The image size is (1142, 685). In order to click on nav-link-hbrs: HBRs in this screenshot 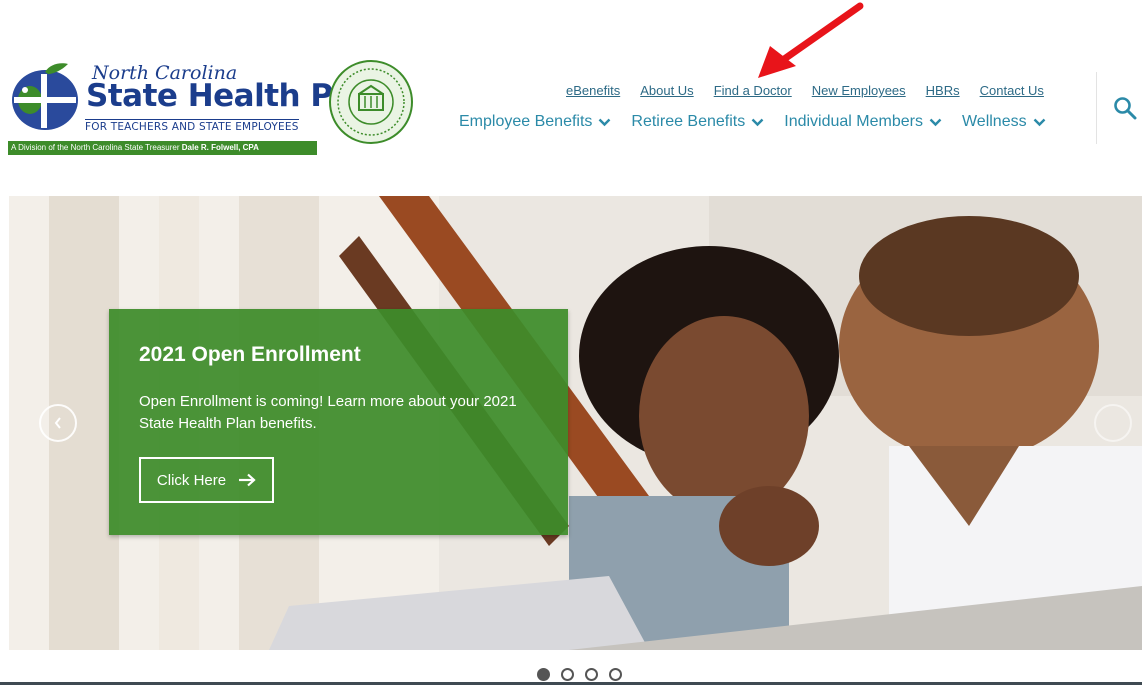, I will do `click(943, 90)`.